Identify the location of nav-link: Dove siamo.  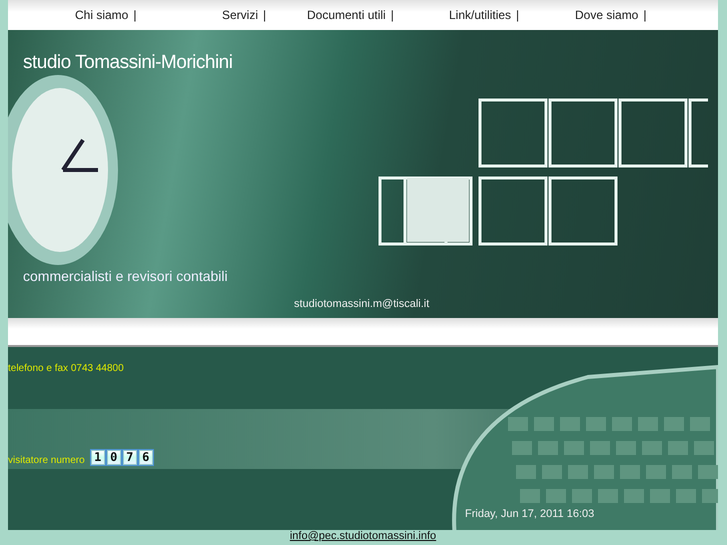
(606, 15).